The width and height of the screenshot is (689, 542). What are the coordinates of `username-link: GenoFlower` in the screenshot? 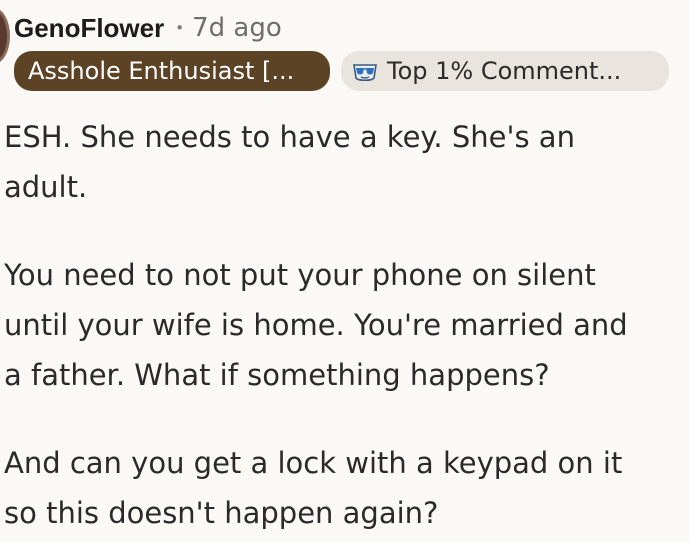 It's located at (89, 28).